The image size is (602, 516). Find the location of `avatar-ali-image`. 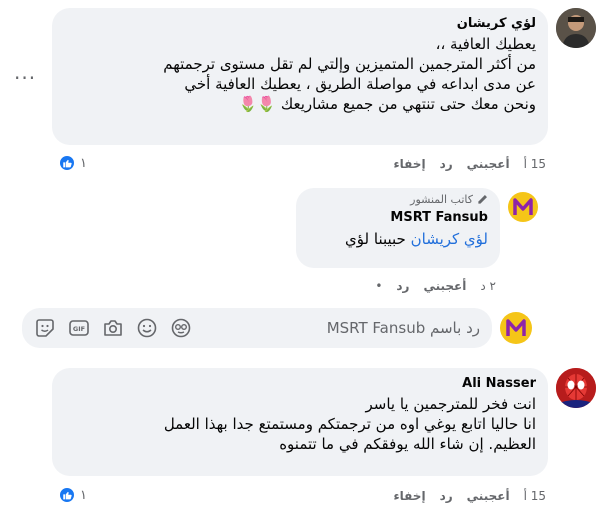

avatar-ali-image is located at coordinates (576, 388).